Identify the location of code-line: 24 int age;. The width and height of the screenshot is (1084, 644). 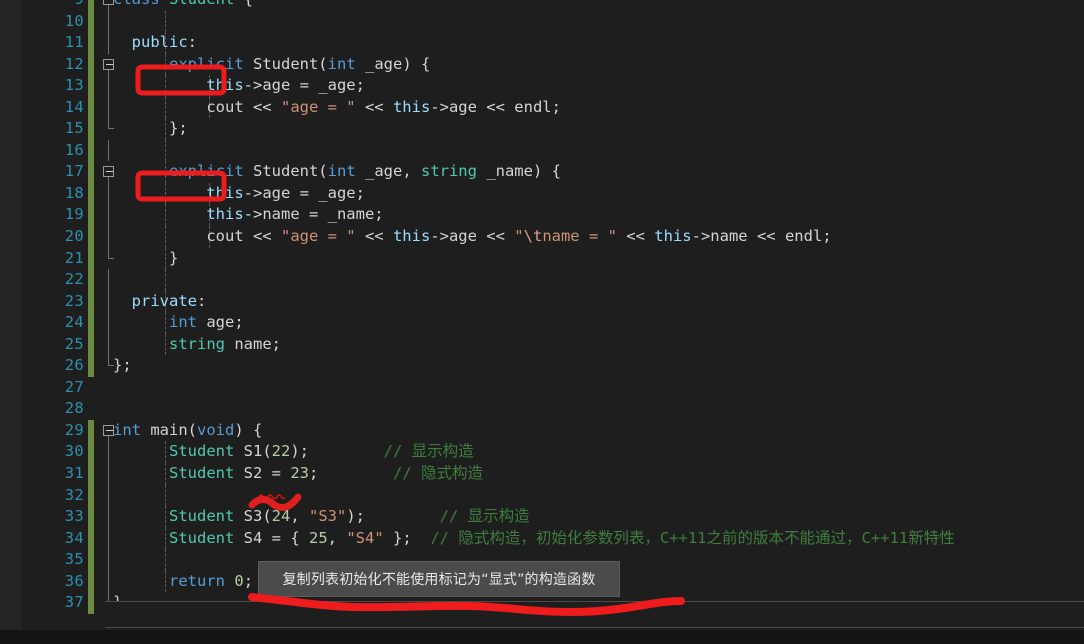
(552, 323).